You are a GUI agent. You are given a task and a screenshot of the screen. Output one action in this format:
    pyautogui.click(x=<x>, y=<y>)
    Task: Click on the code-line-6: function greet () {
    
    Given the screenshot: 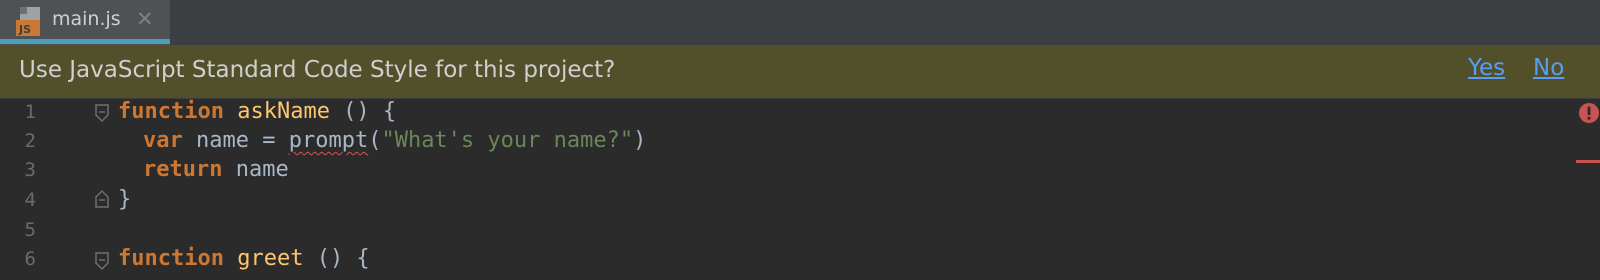 What is the action you would take?
    pyautogui.click(x=244, y=259)
    